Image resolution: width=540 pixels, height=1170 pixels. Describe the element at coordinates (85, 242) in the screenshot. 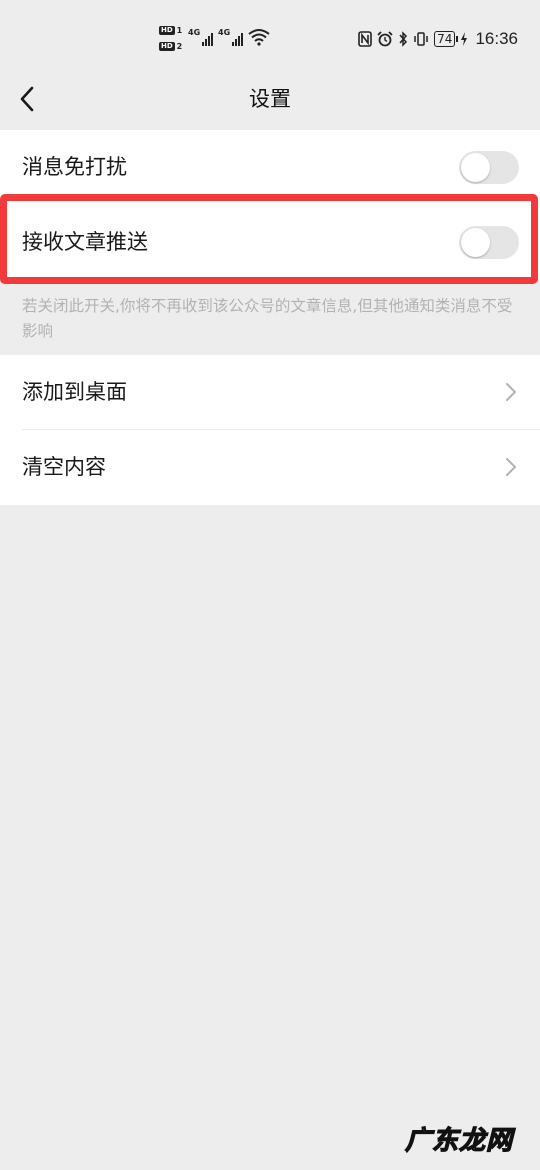

I see `receive-articles-label: 接收文章推送` at that location.